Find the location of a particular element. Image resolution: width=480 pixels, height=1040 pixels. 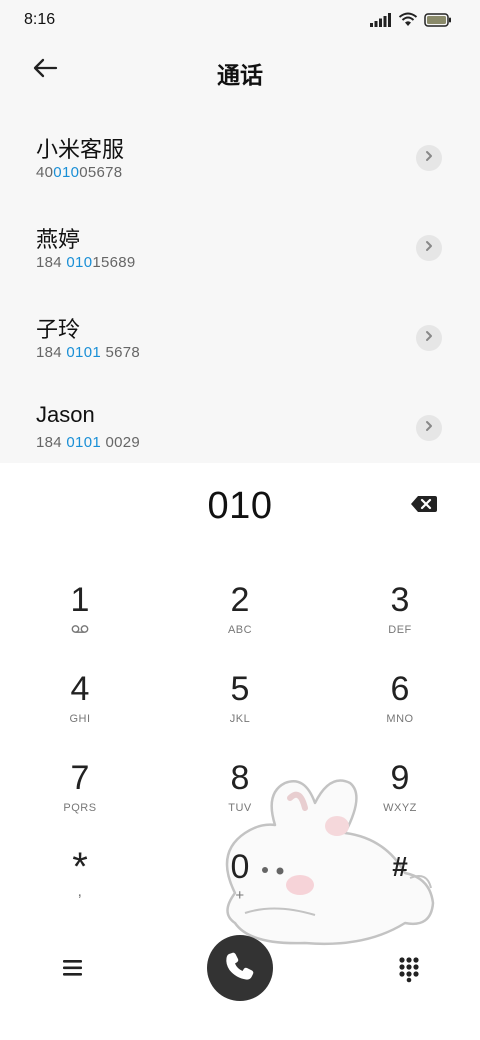

key-5: 5 JKL is located at coordinates (240, 707).